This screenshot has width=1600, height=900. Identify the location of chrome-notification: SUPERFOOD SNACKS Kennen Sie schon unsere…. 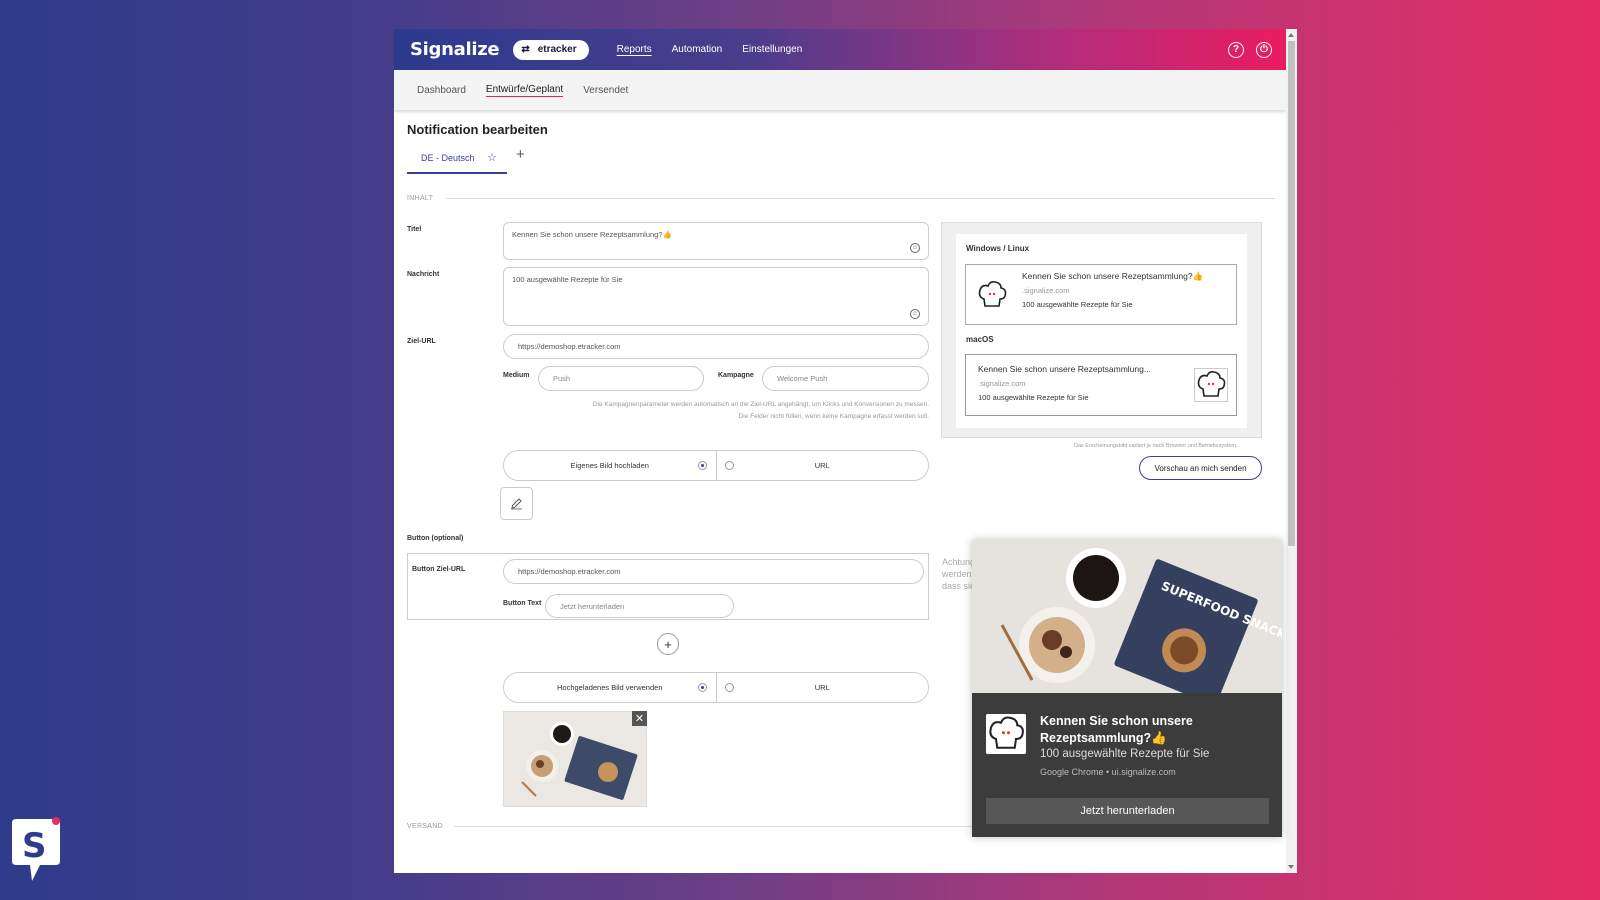
(1127, 688).